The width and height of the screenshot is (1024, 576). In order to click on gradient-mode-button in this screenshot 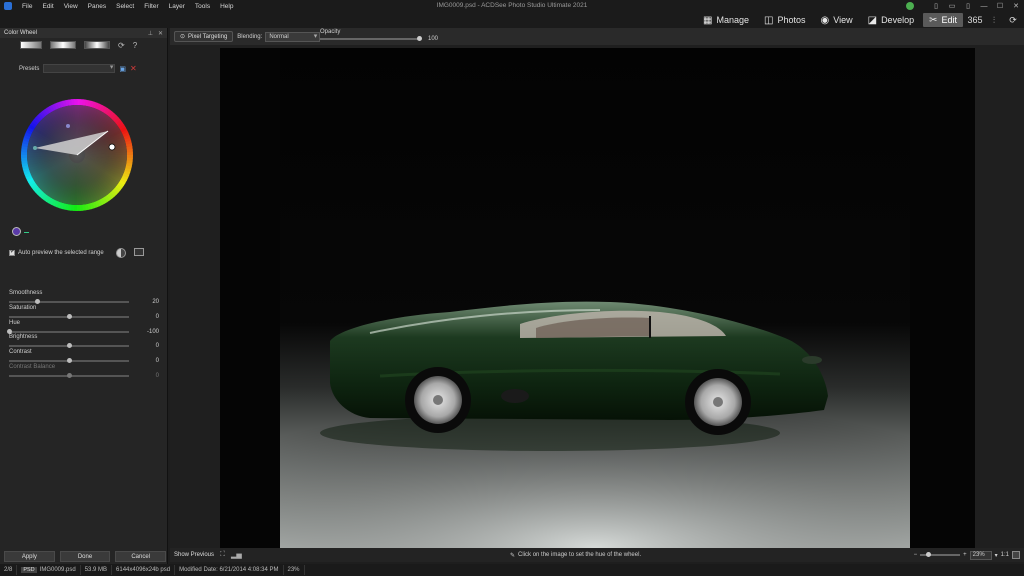, I will do `click(63, 45)`.